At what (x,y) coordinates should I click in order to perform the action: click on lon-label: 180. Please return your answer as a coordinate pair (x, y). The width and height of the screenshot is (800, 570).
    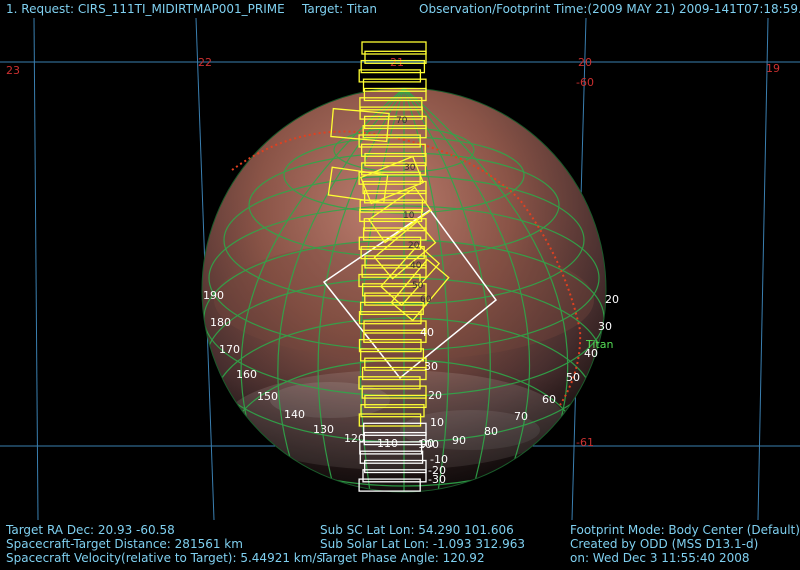
    Looking at the image, I should click on (220, 322).